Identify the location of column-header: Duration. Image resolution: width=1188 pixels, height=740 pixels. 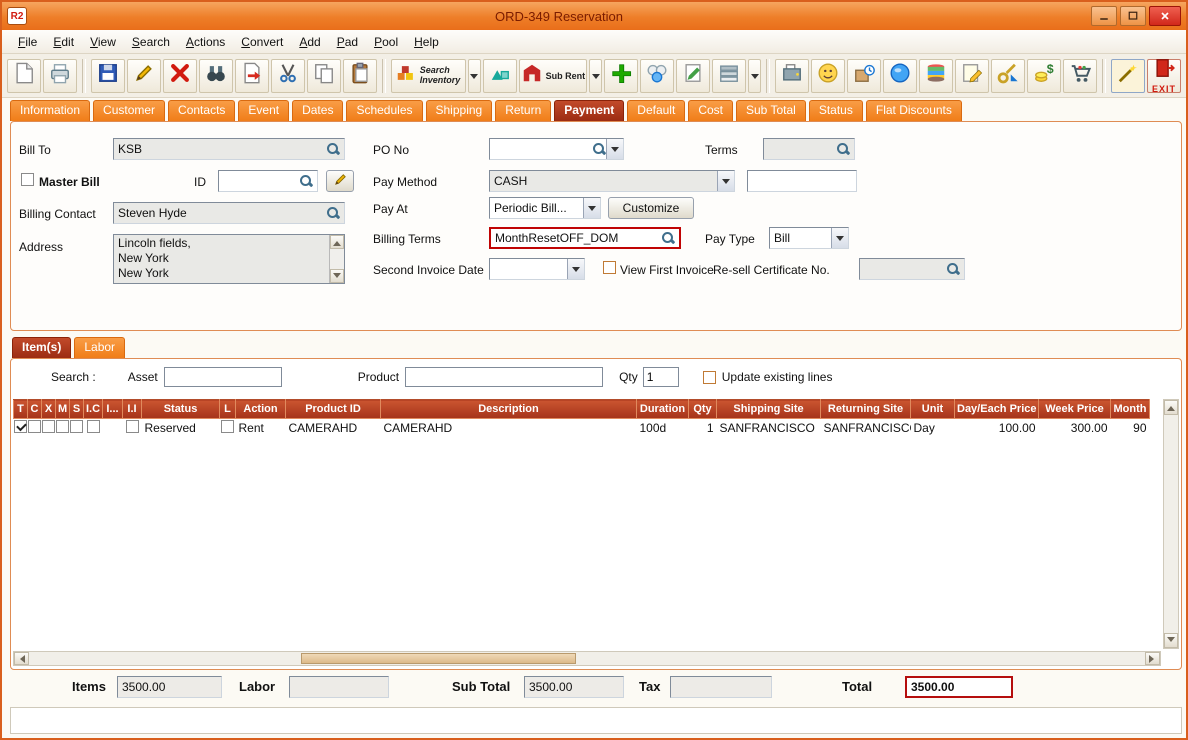
(662, 409).